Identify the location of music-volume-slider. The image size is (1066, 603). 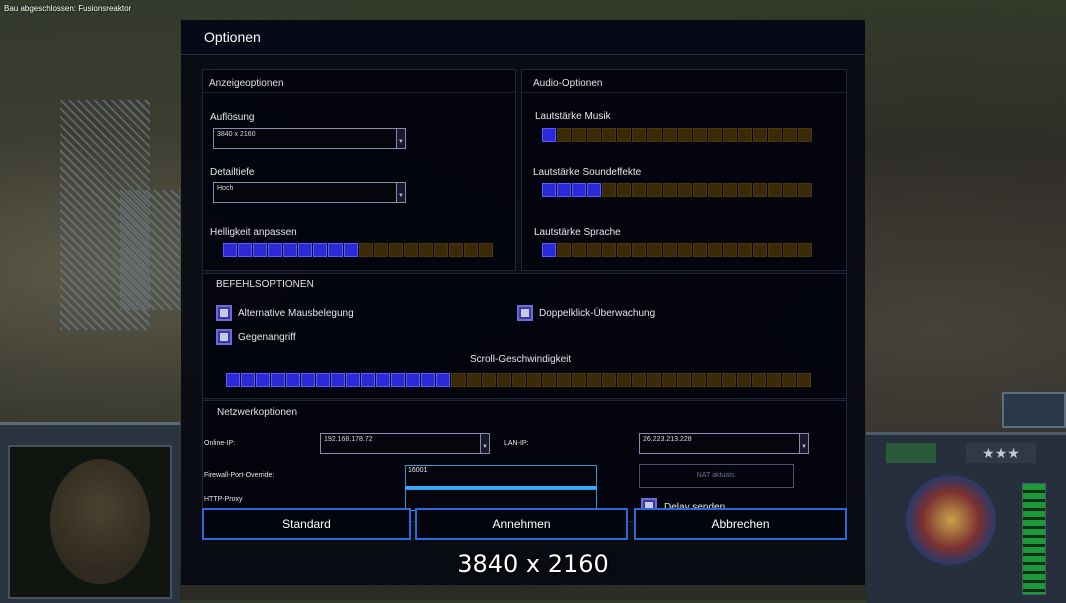
(677, 135).